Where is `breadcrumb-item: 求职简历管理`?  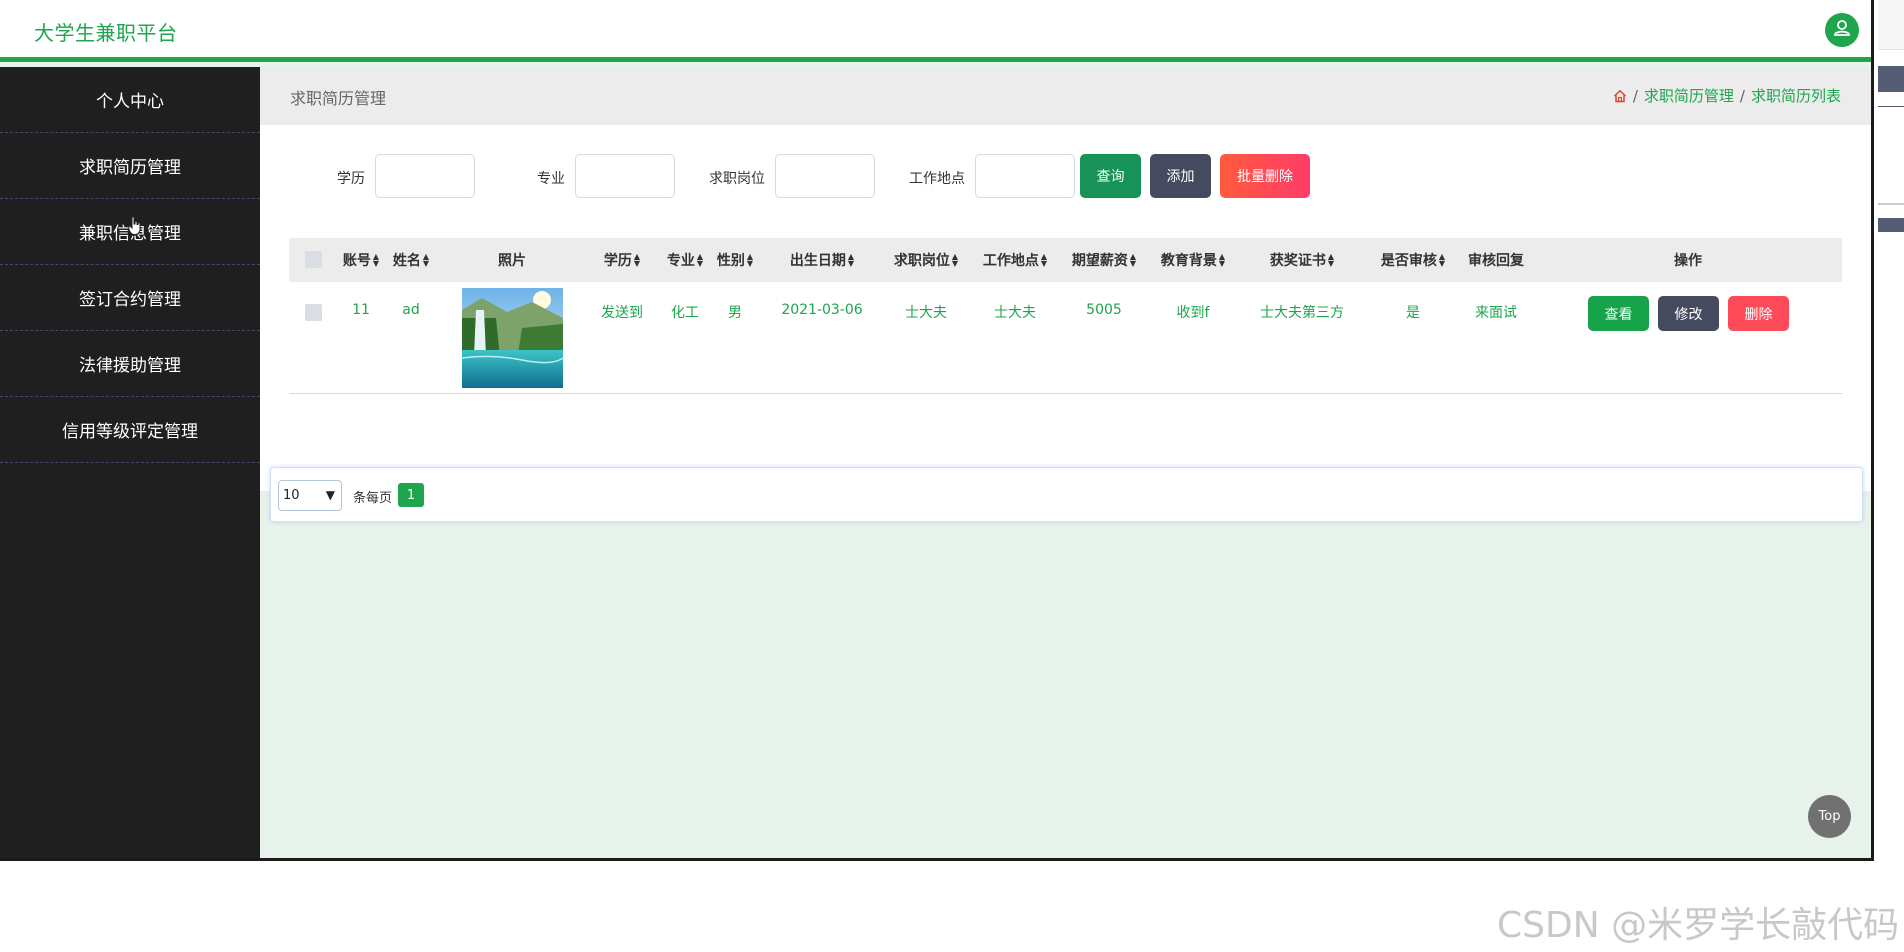
breadcrumb-item: 求职简历管理 is located at coordinates (1689, 95).